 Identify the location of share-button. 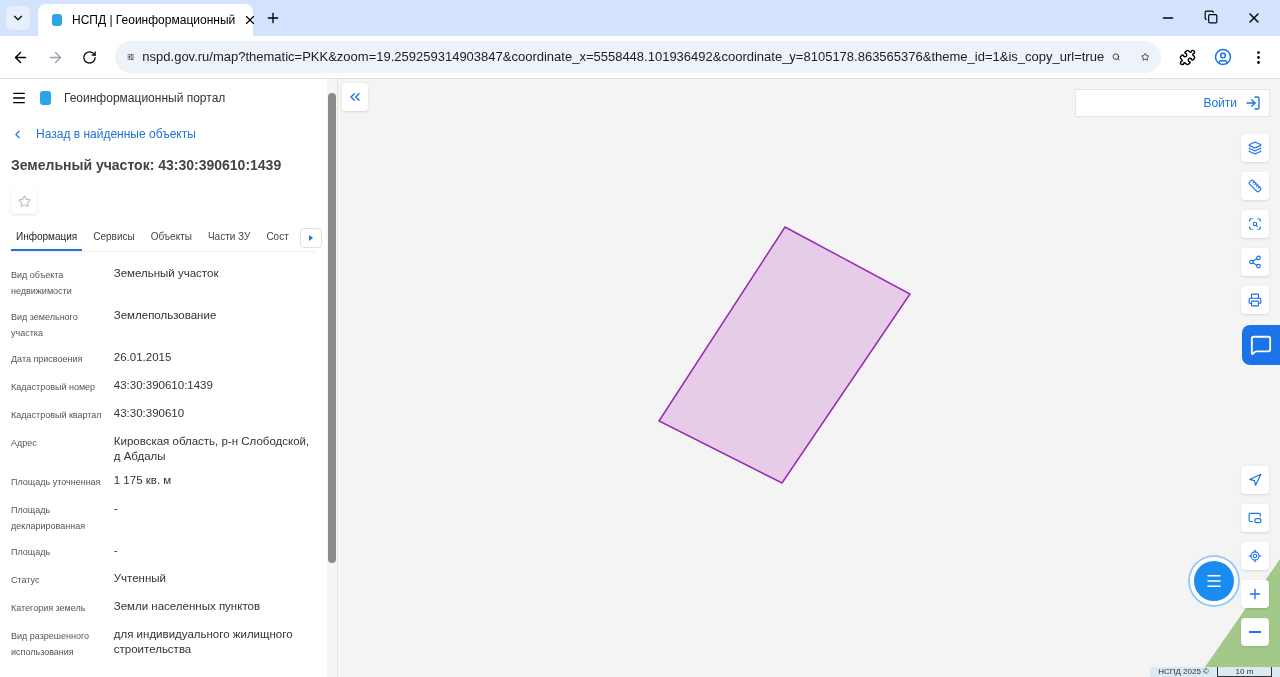
(1255, 262).